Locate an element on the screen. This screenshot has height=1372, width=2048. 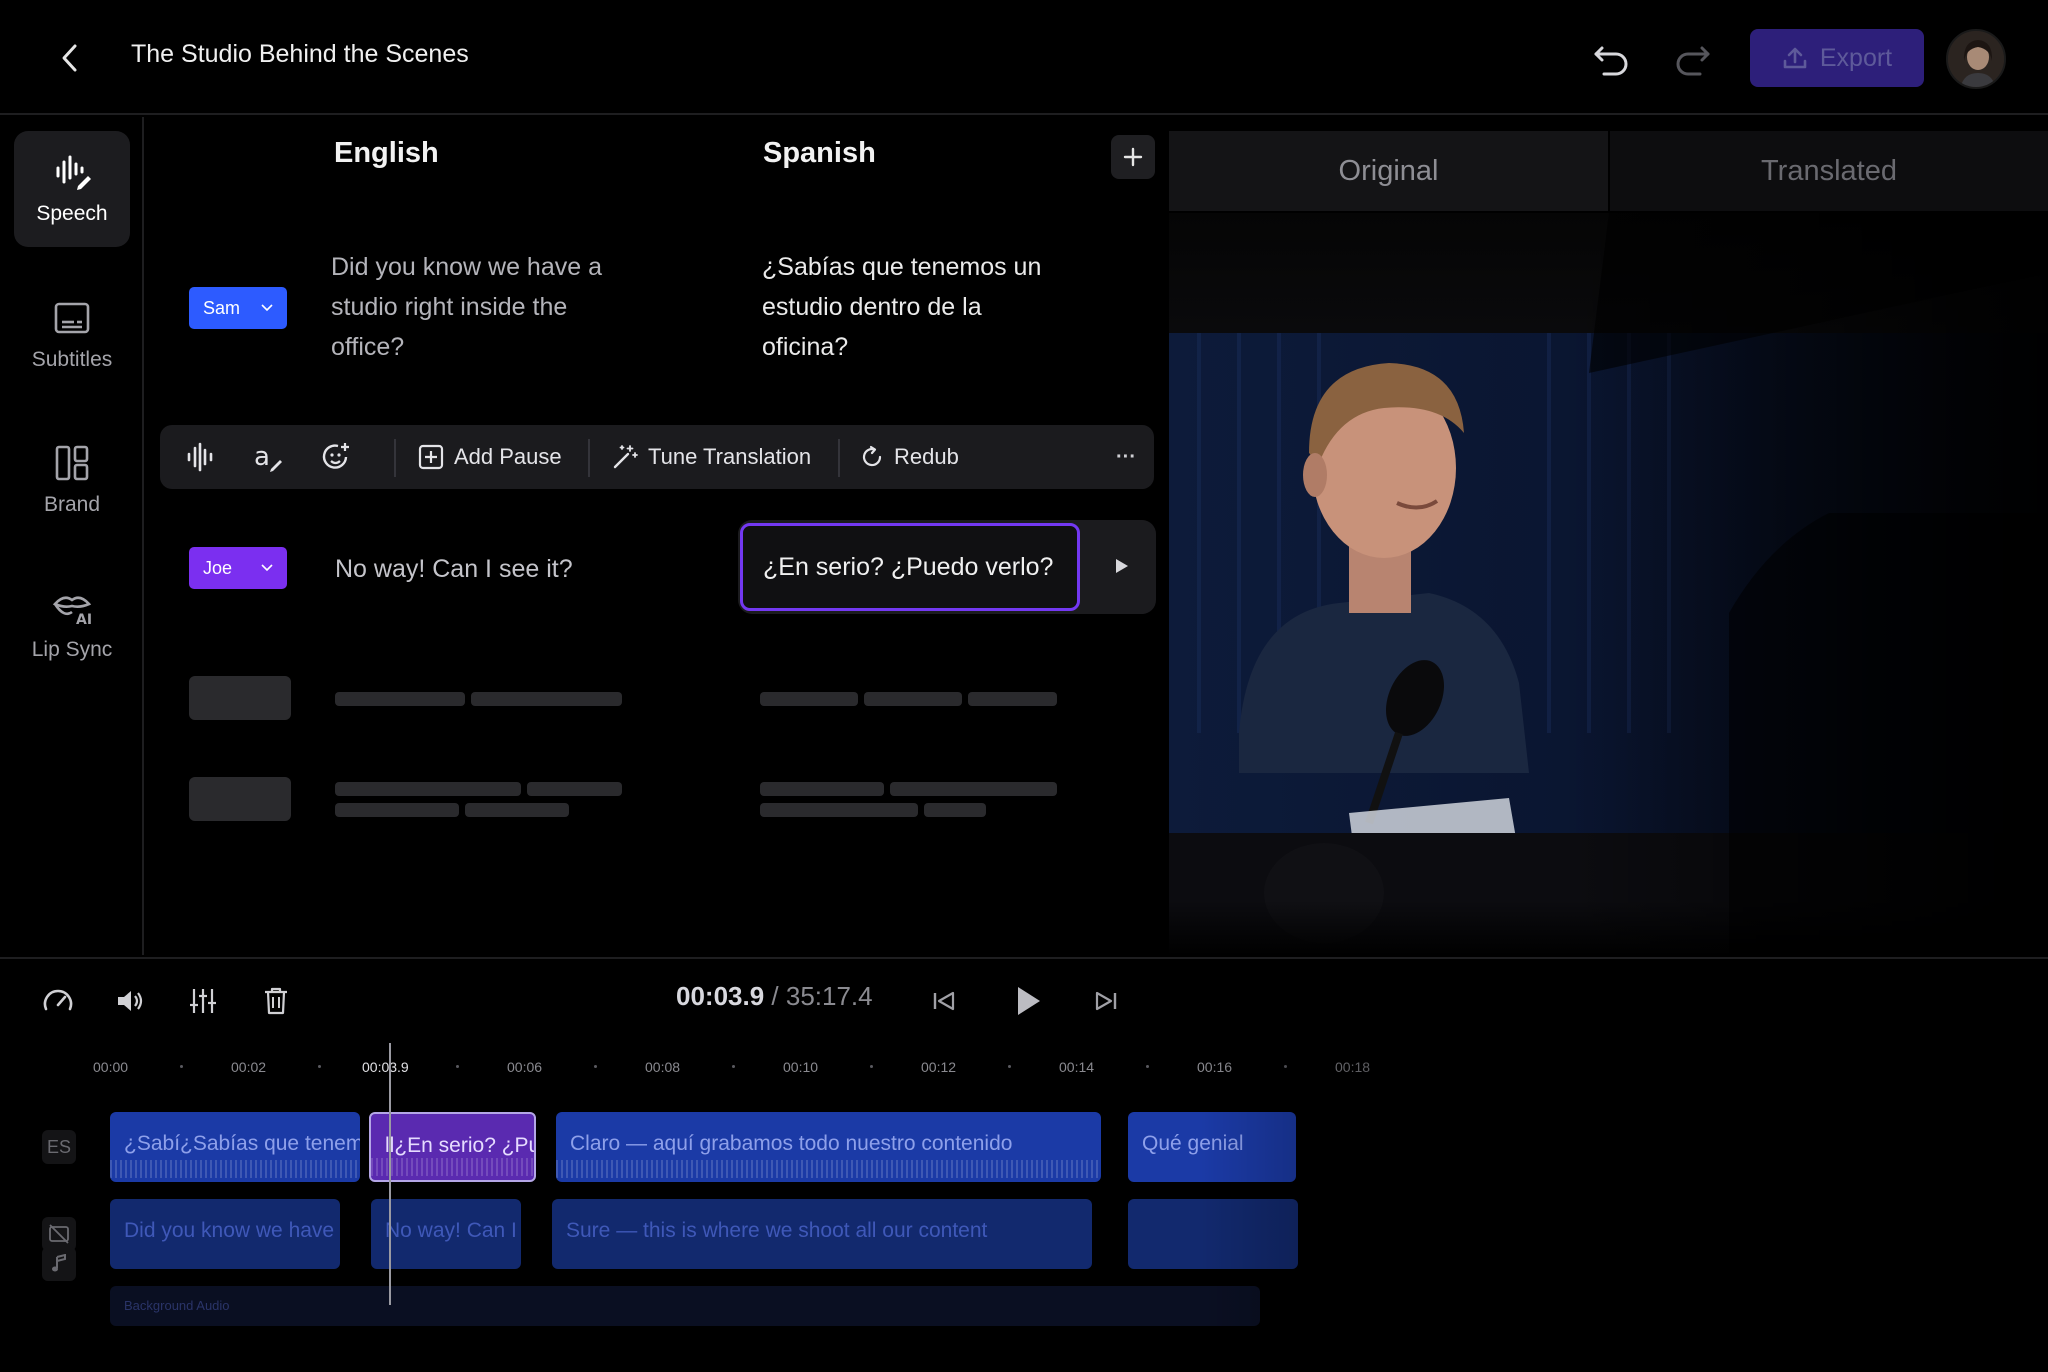
rail-item-lip-sync: AI Lip Sync is located at coordinates (72, 625).